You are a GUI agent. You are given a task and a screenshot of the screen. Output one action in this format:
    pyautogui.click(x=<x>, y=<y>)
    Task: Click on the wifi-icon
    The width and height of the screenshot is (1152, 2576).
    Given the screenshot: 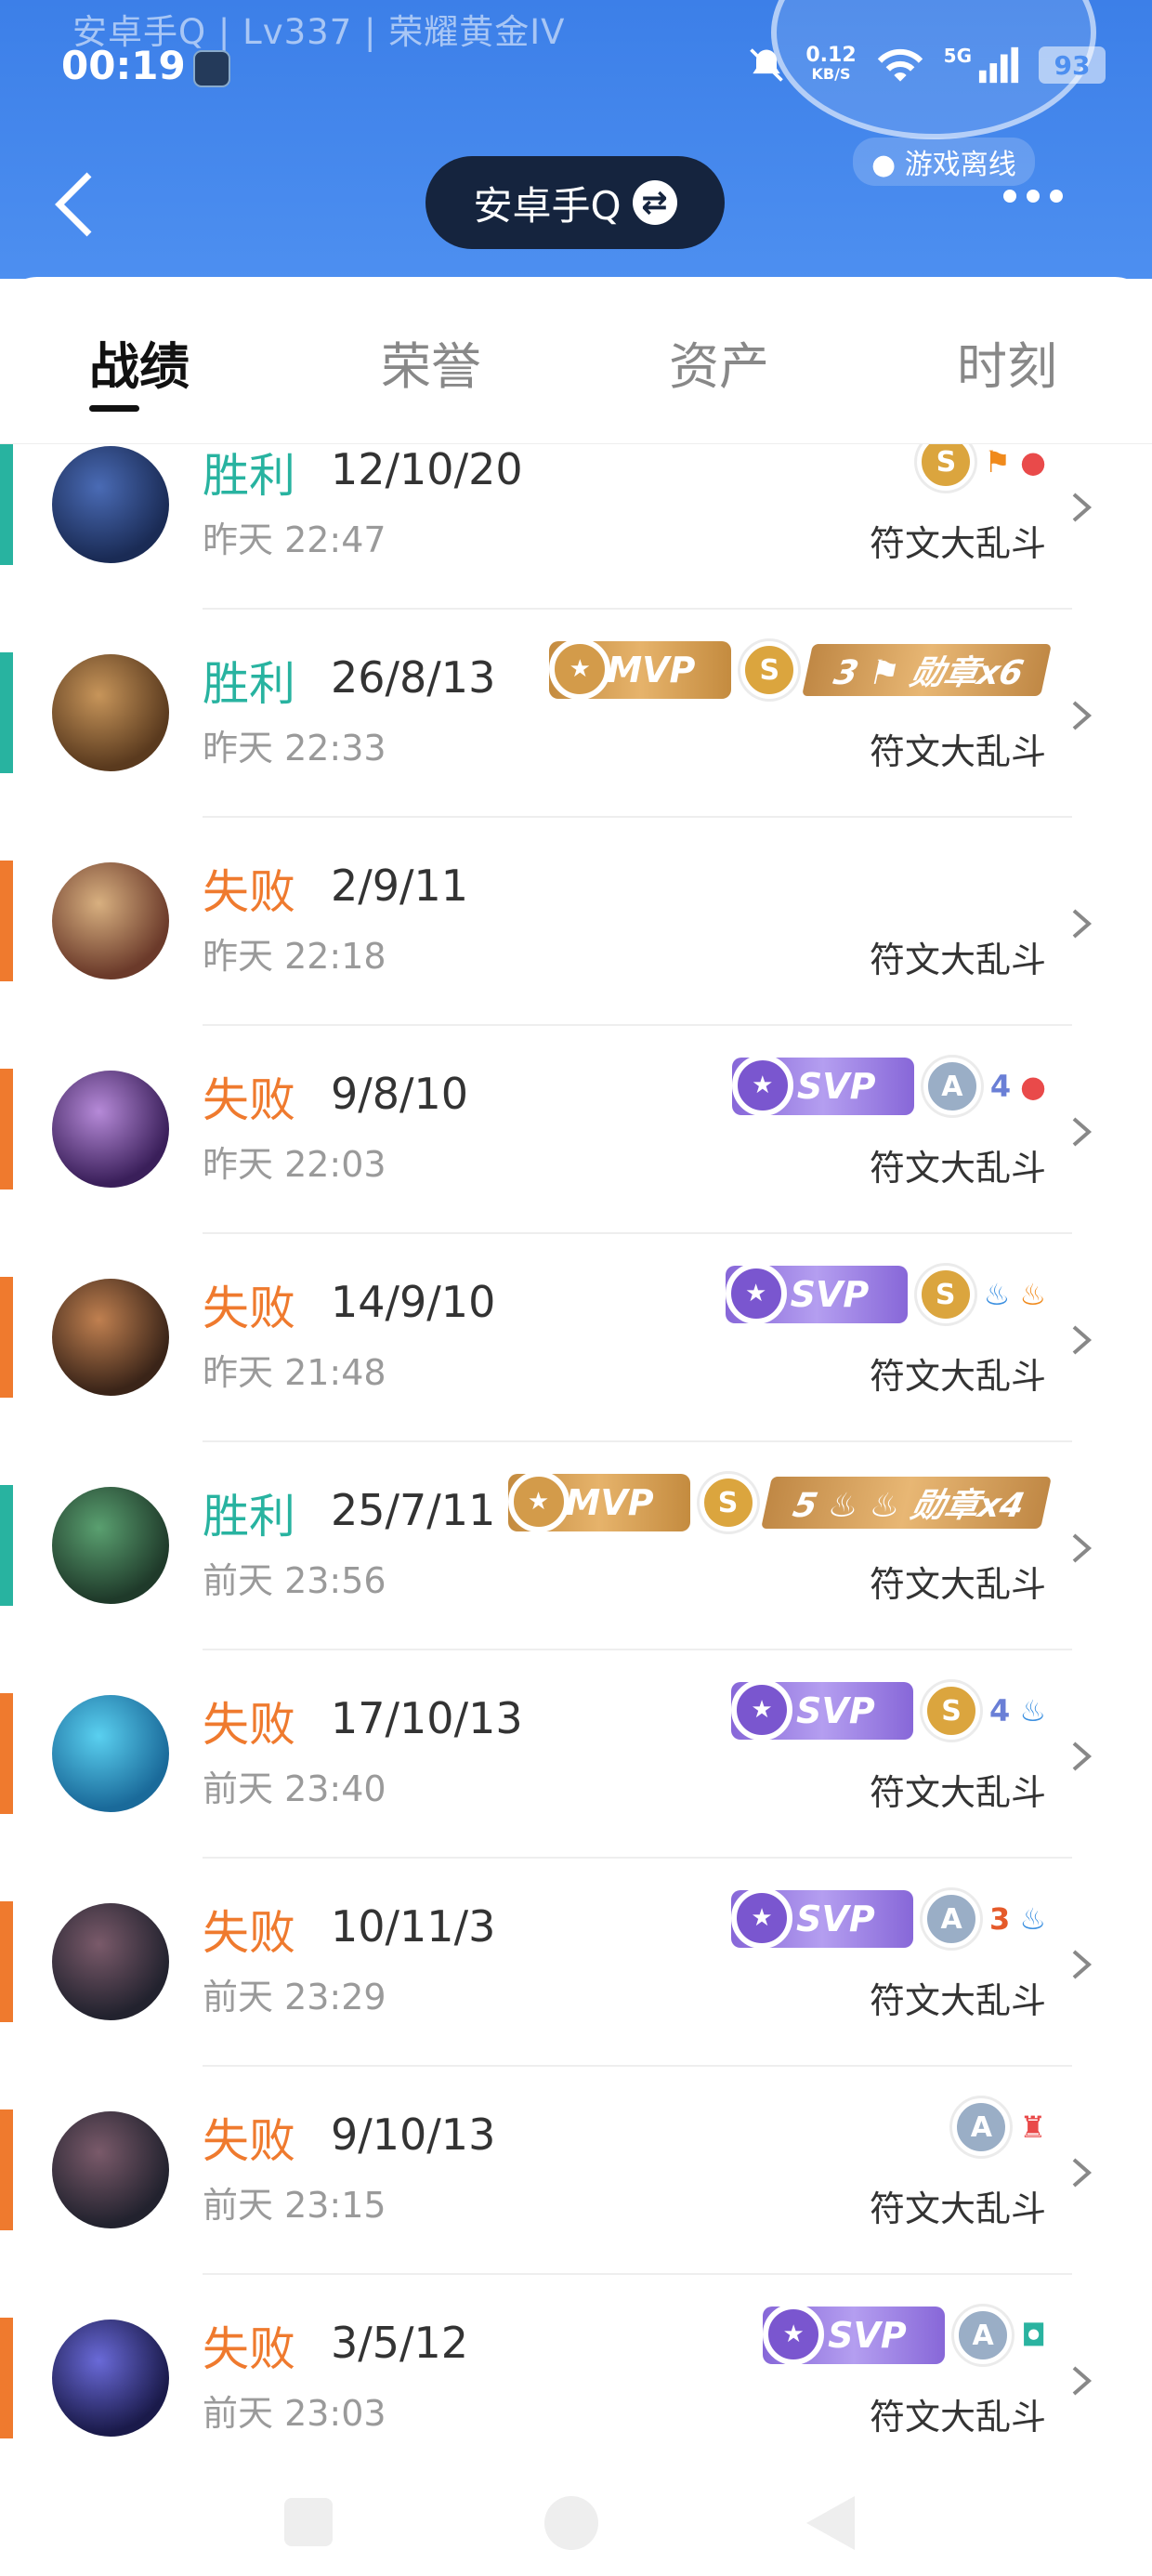 What is the action you would take?
    pyautogui.click(x=900, y=65)
    